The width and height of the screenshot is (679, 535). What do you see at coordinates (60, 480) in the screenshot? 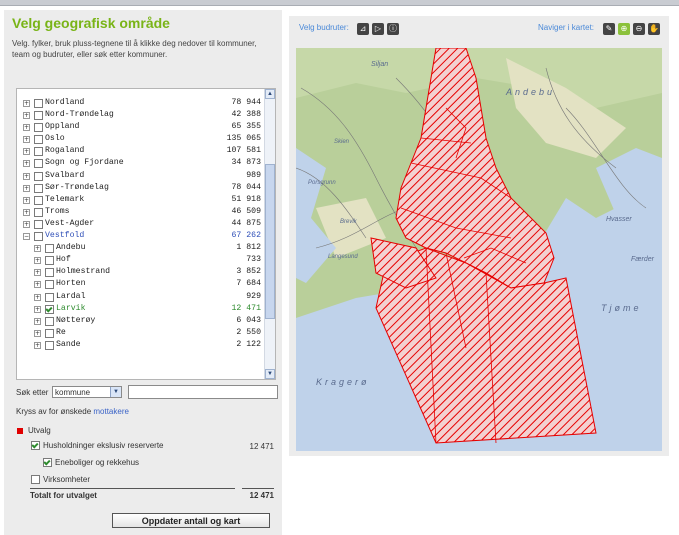
I see `virksomheter-option: Virksomheter` at bounding box center [60, 480].